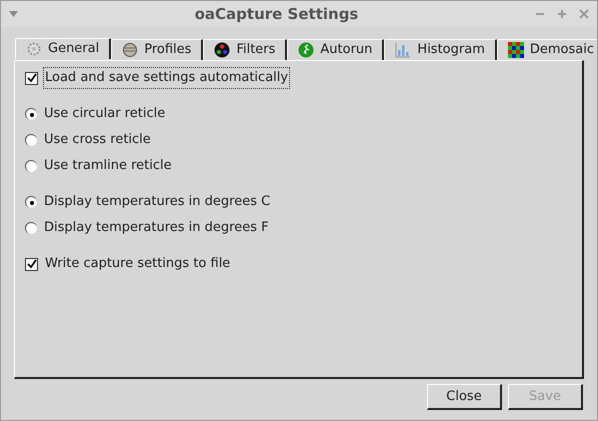 The width and height of the screenshot is (598, 421). What do you see at coordinates (403, 50) in the screenshot?
I see `bar-chart-icon` at bounding box center [403, 50].